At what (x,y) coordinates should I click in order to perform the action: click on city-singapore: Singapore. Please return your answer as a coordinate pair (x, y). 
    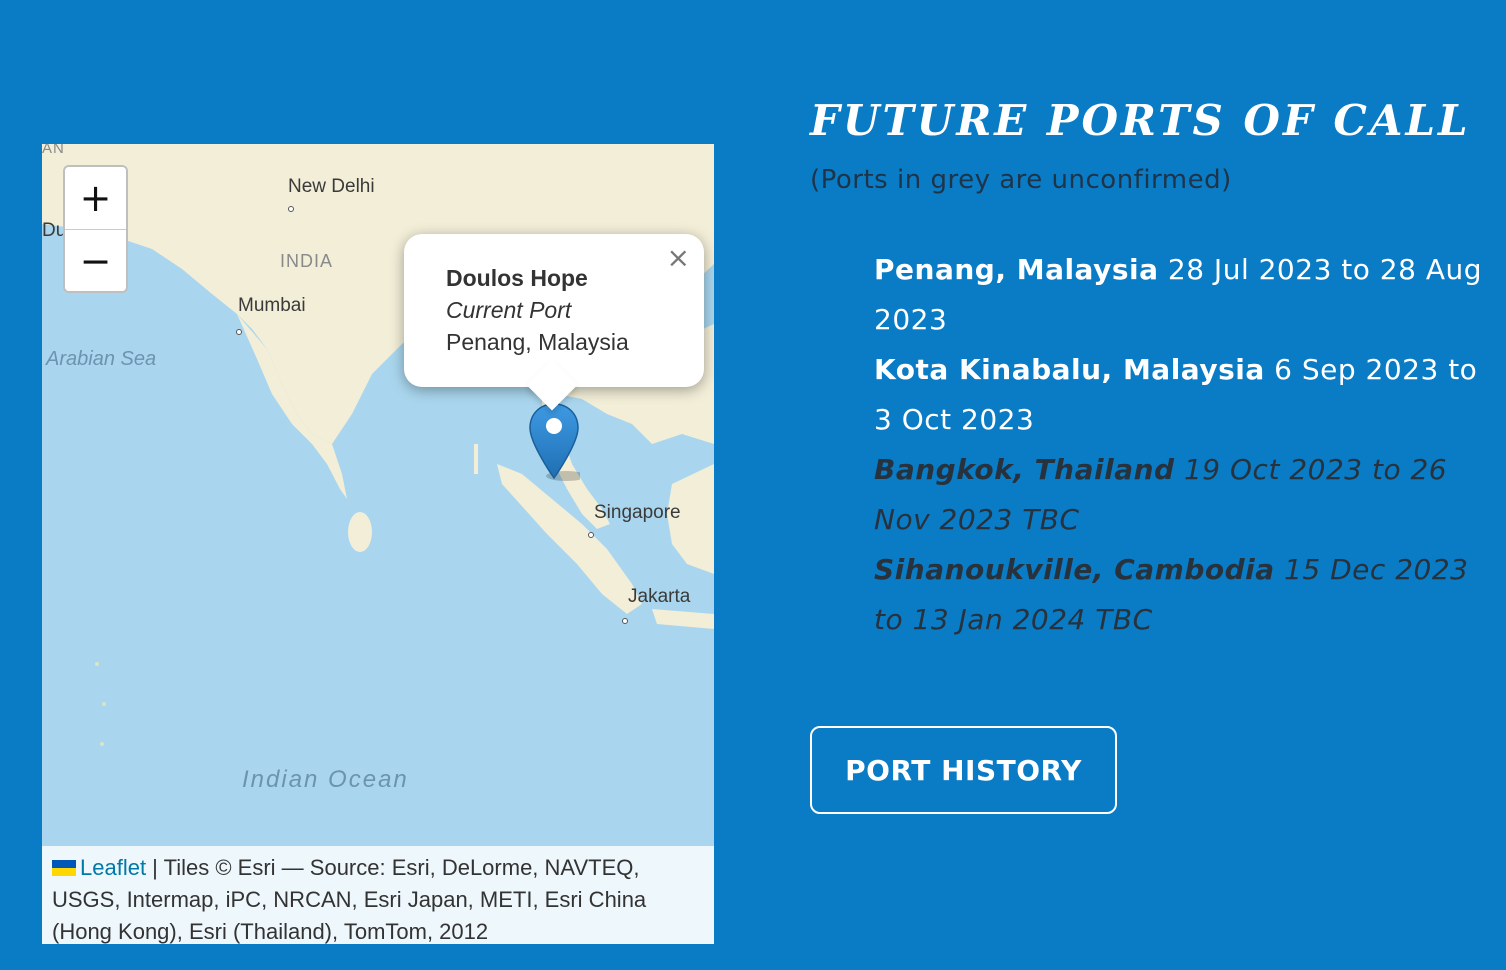
    Looking at the image, I should click on (637, 512).